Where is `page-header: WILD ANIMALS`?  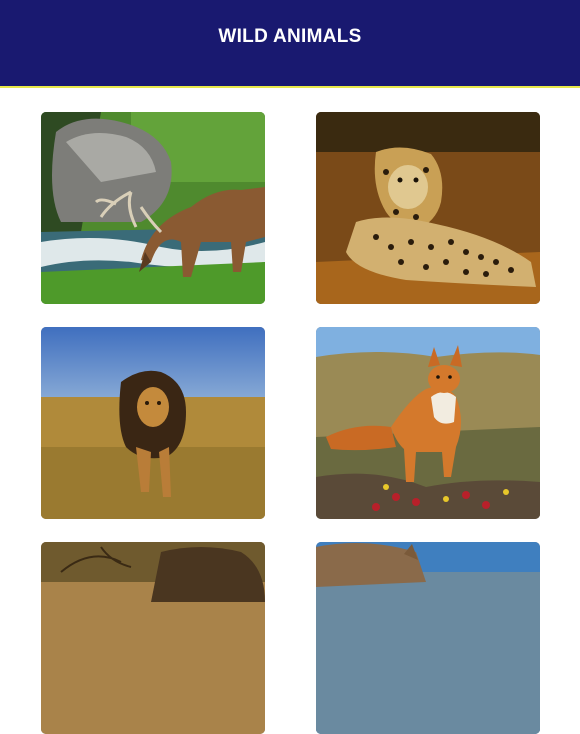 page-header: WILD ANIMALS is located at coordinates (290, 44).